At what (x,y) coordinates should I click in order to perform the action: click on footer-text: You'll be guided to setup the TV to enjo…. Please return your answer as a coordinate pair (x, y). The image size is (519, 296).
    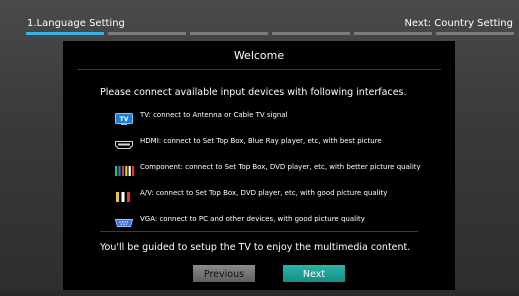
    Looking at the image, I should click on (255, 247).